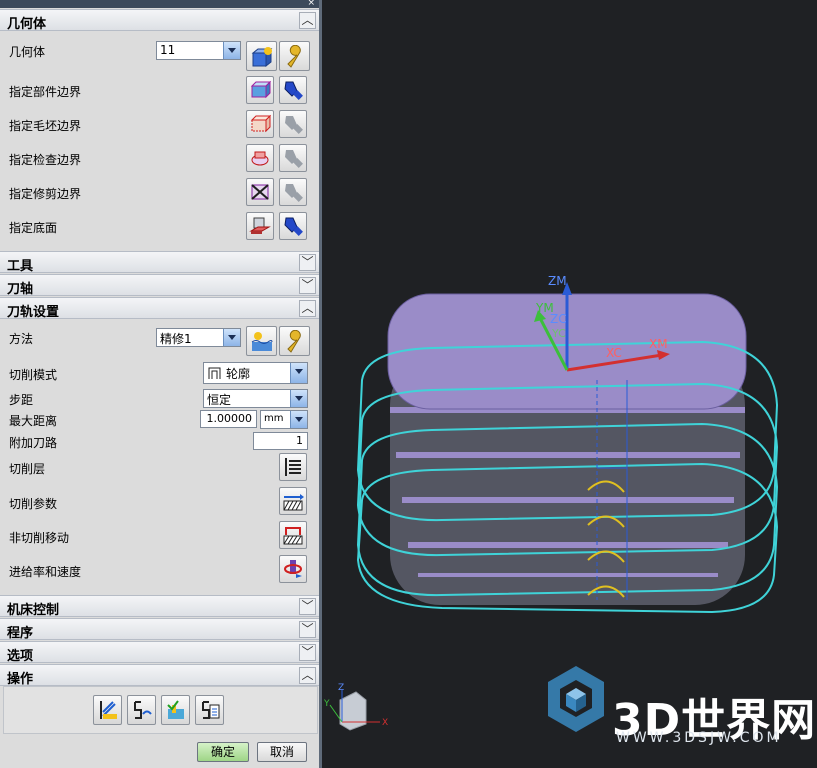 The image size is (817, 768). I want to click on non-cutting-moves-button, so click(293, 535).